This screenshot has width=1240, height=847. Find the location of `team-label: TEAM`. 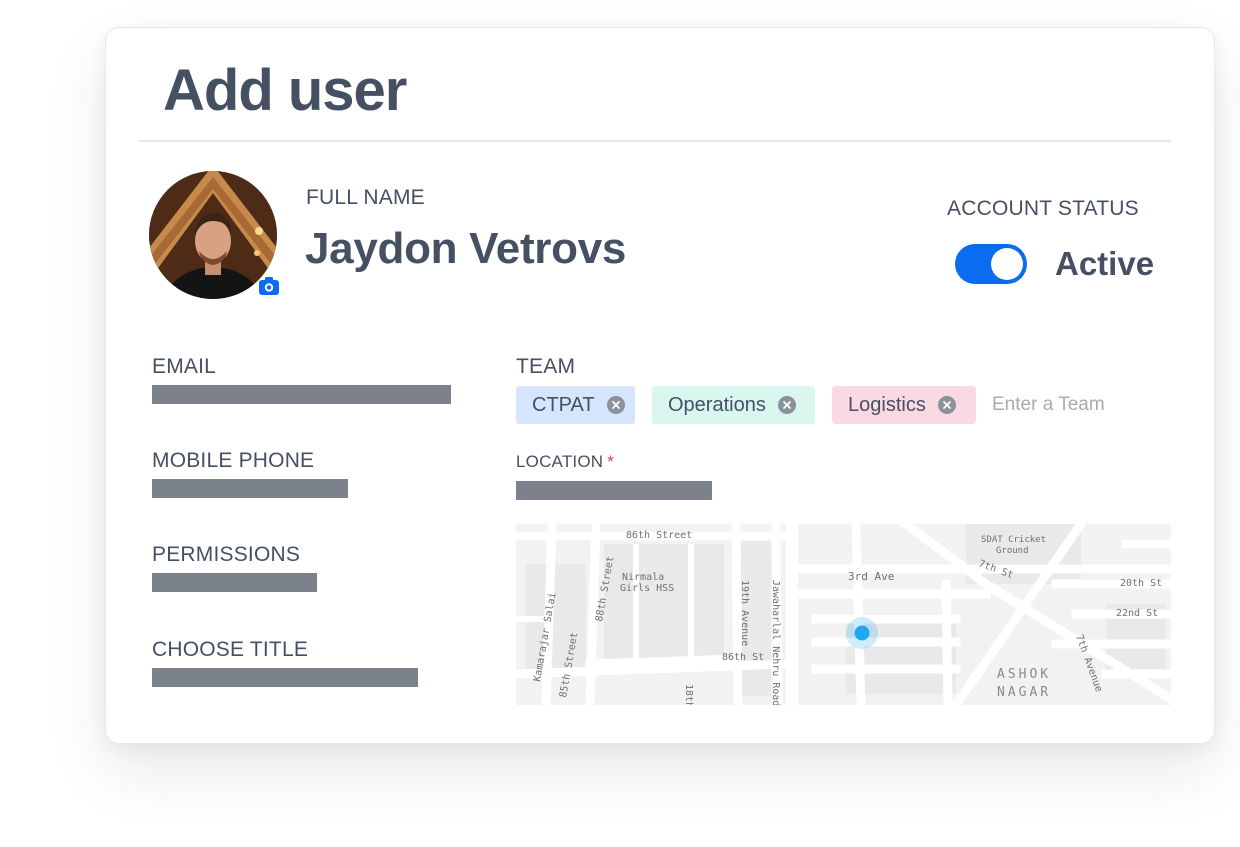

team-label: TEAM is located at coordinates (546, 366).